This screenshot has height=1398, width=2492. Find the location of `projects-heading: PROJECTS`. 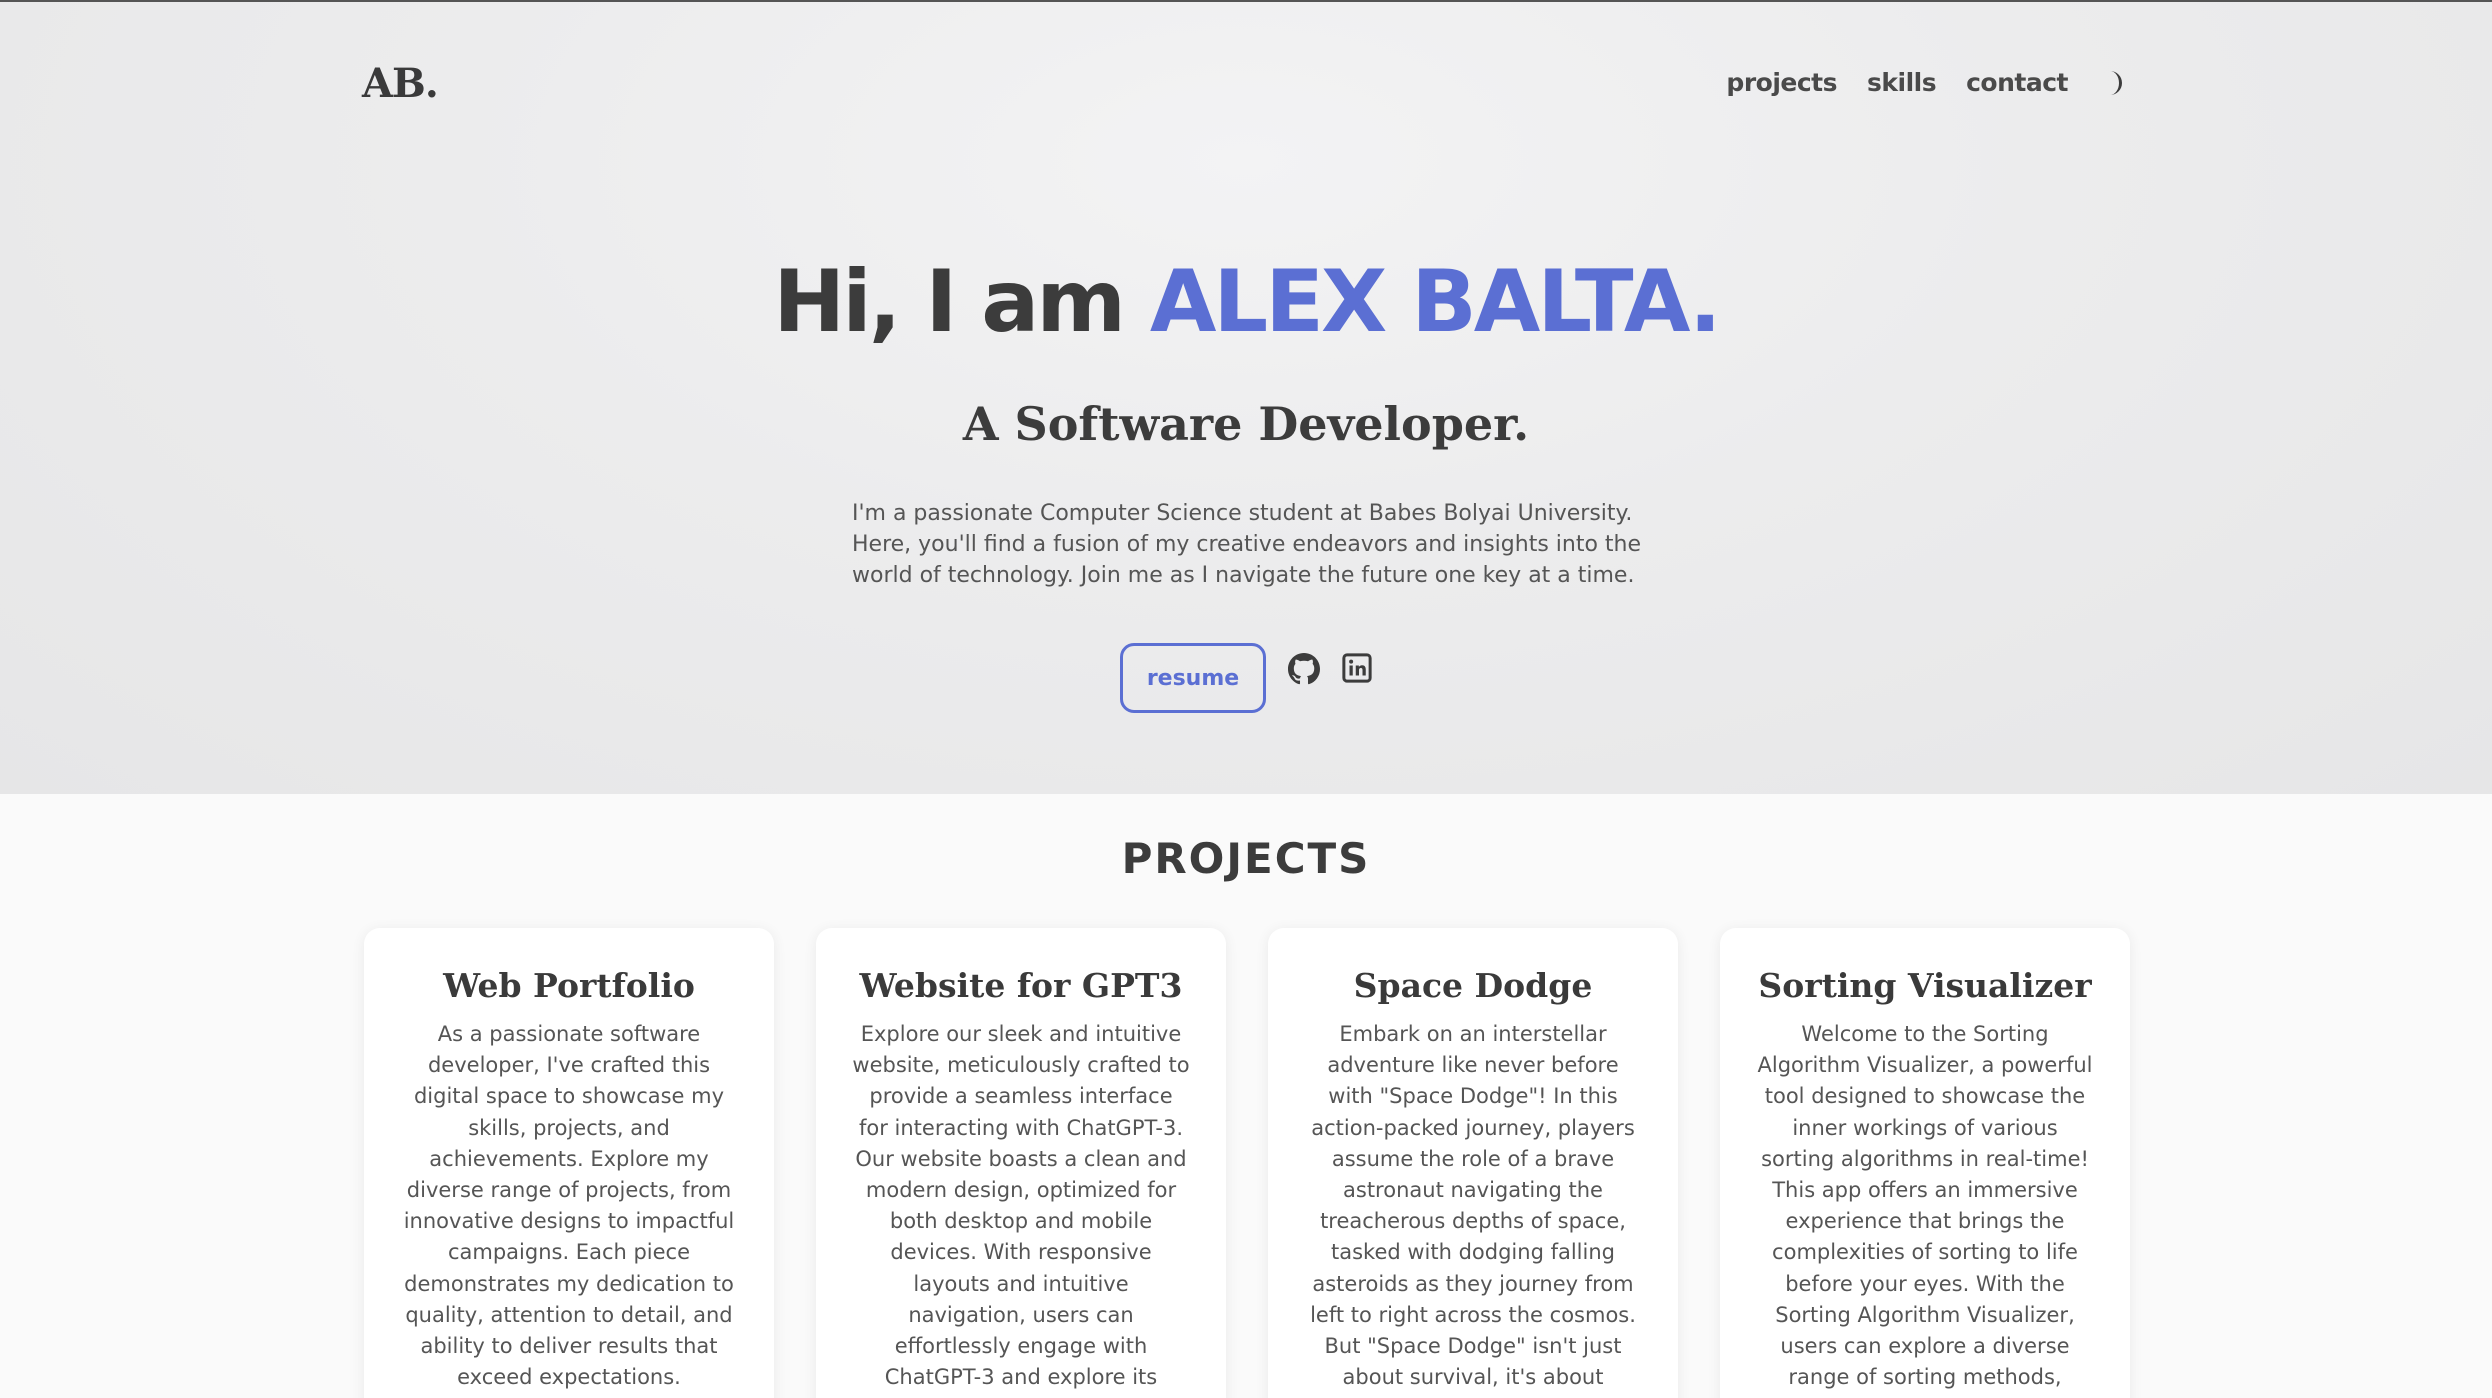

projects-heading: PROJECTS is located at coordinates (1246, 858).